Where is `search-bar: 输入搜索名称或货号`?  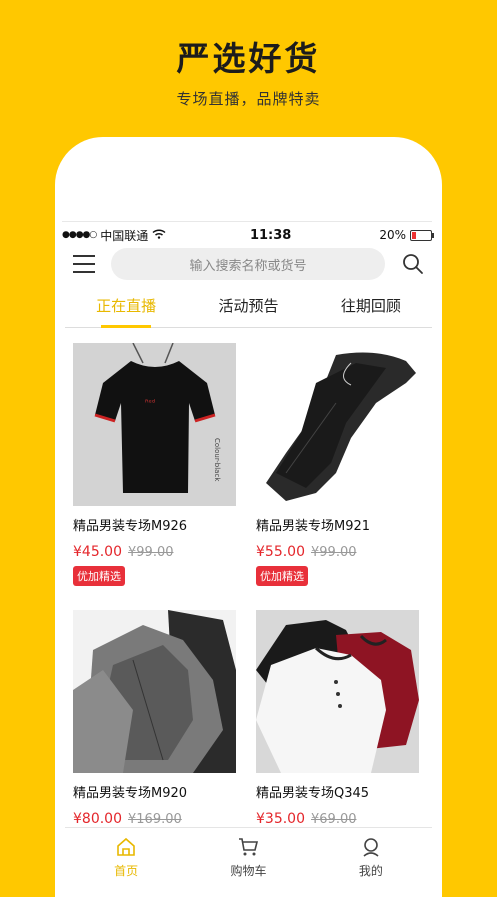
search-bar: 输入搜索名称或货号 is located at coordinates (248, 265).